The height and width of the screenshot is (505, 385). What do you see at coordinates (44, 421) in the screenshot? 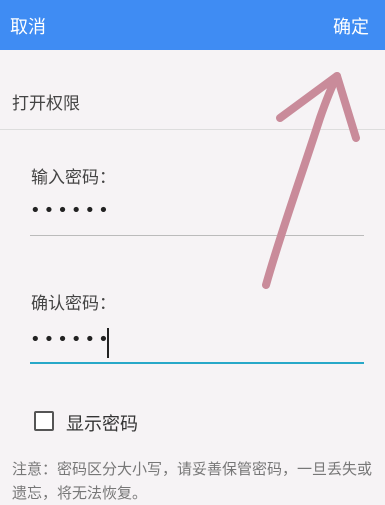
I see `show-password-checkbox` at bounding box center [44, 421].